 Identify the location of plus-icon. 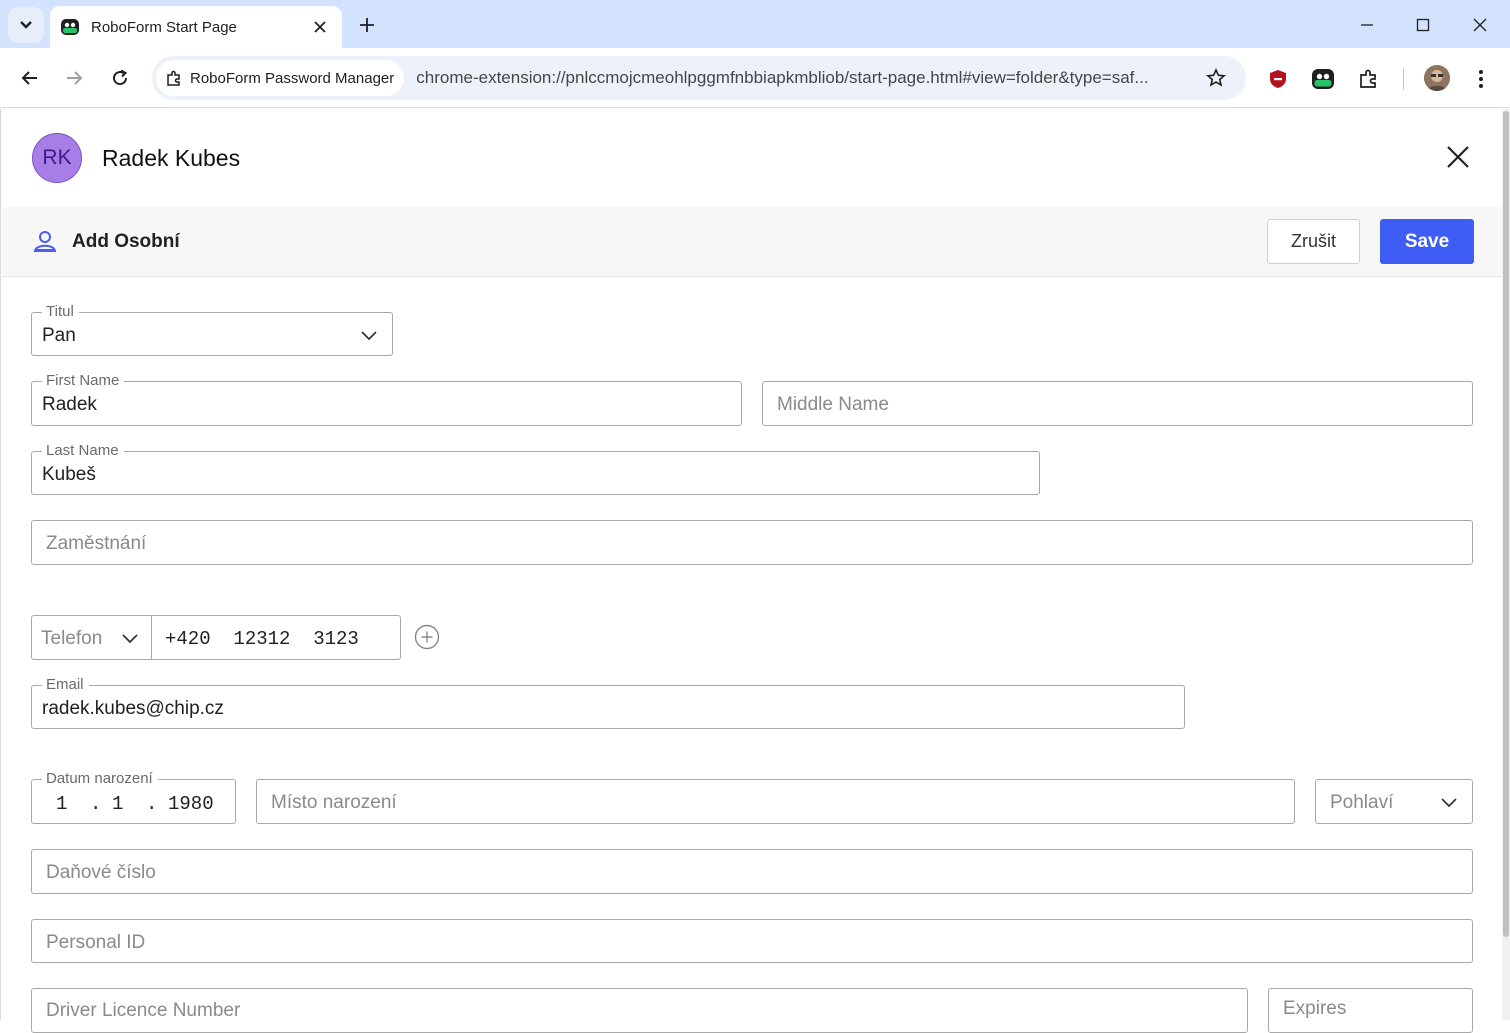
(367, 25).